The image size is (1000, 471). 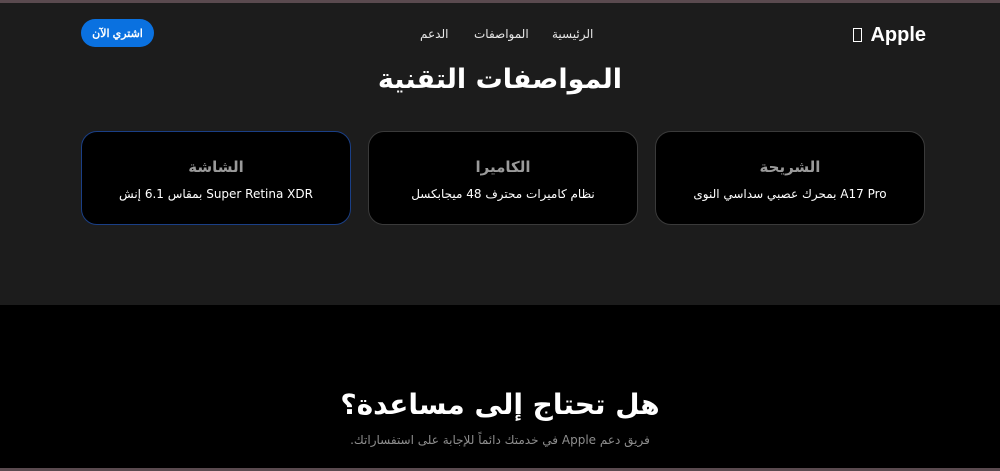 I want to click on nav-link-support: الدعم, so click(x=434, y=34).